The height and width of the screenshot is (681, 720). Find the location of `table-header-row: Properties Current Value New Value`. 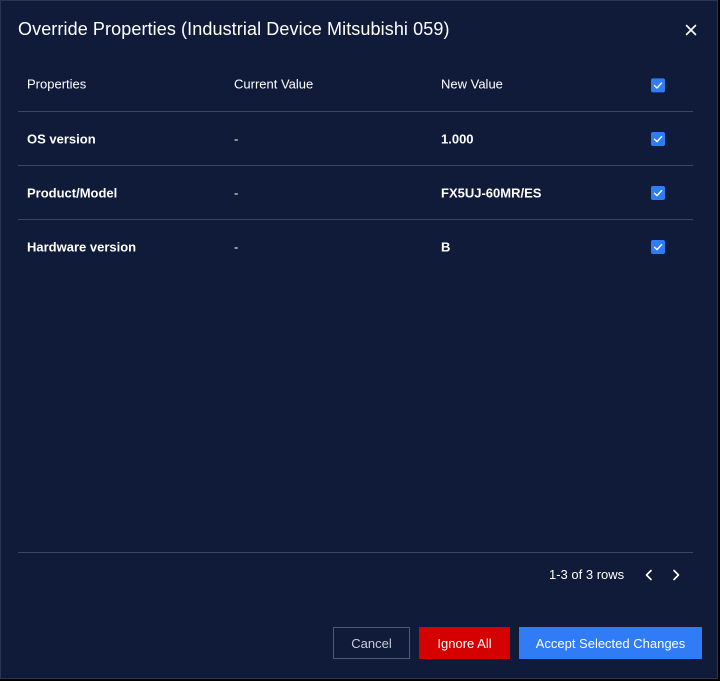

table-header-row: Properties Current Value New Value is located at coordinates (355, 84).